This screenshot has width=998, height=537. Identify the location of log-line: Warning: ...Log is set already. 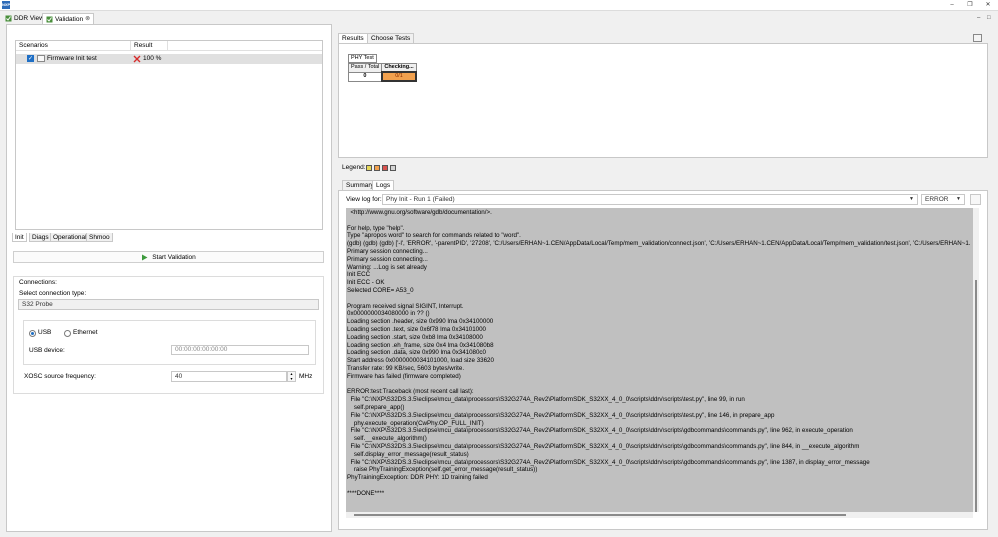
(387, 267).